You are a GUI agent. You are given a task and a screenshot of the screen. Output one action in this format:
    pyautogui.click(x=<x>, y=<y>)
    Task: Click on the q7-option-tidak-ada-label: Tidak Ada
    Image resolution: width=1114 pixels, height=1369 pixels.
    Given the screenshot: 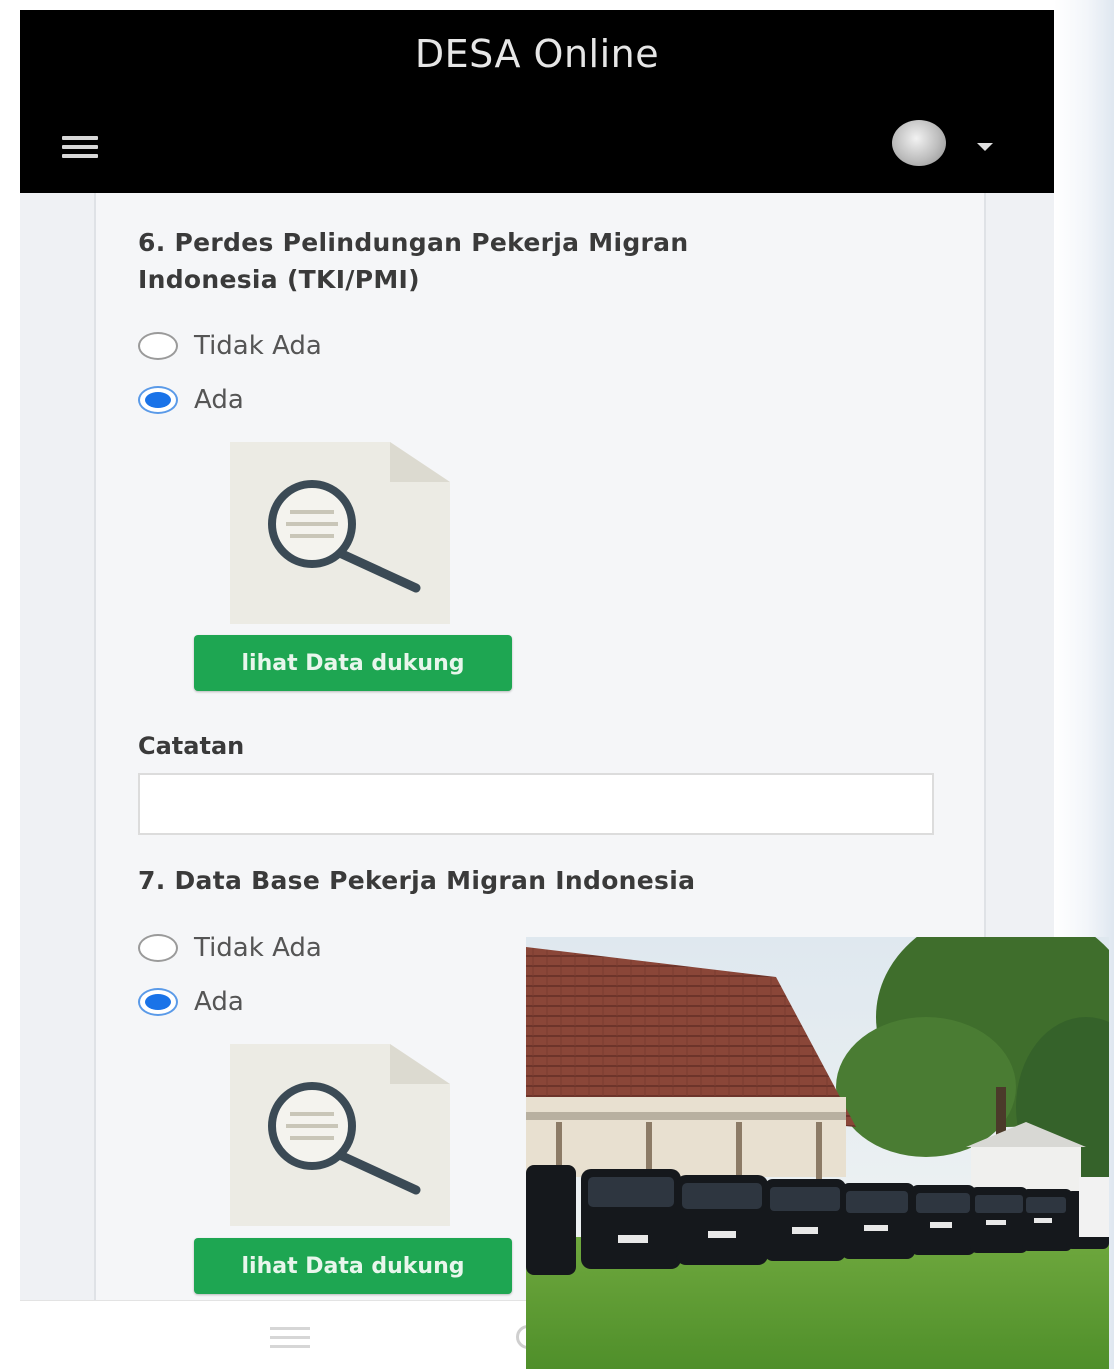 What is the action you would take?
    pyautogui.click(x=258, y=948)
    